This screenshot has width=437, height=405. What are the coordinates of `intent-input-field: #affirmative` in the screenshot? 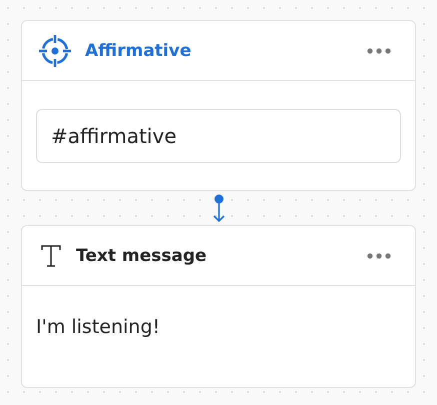 It's located at (218, 136).